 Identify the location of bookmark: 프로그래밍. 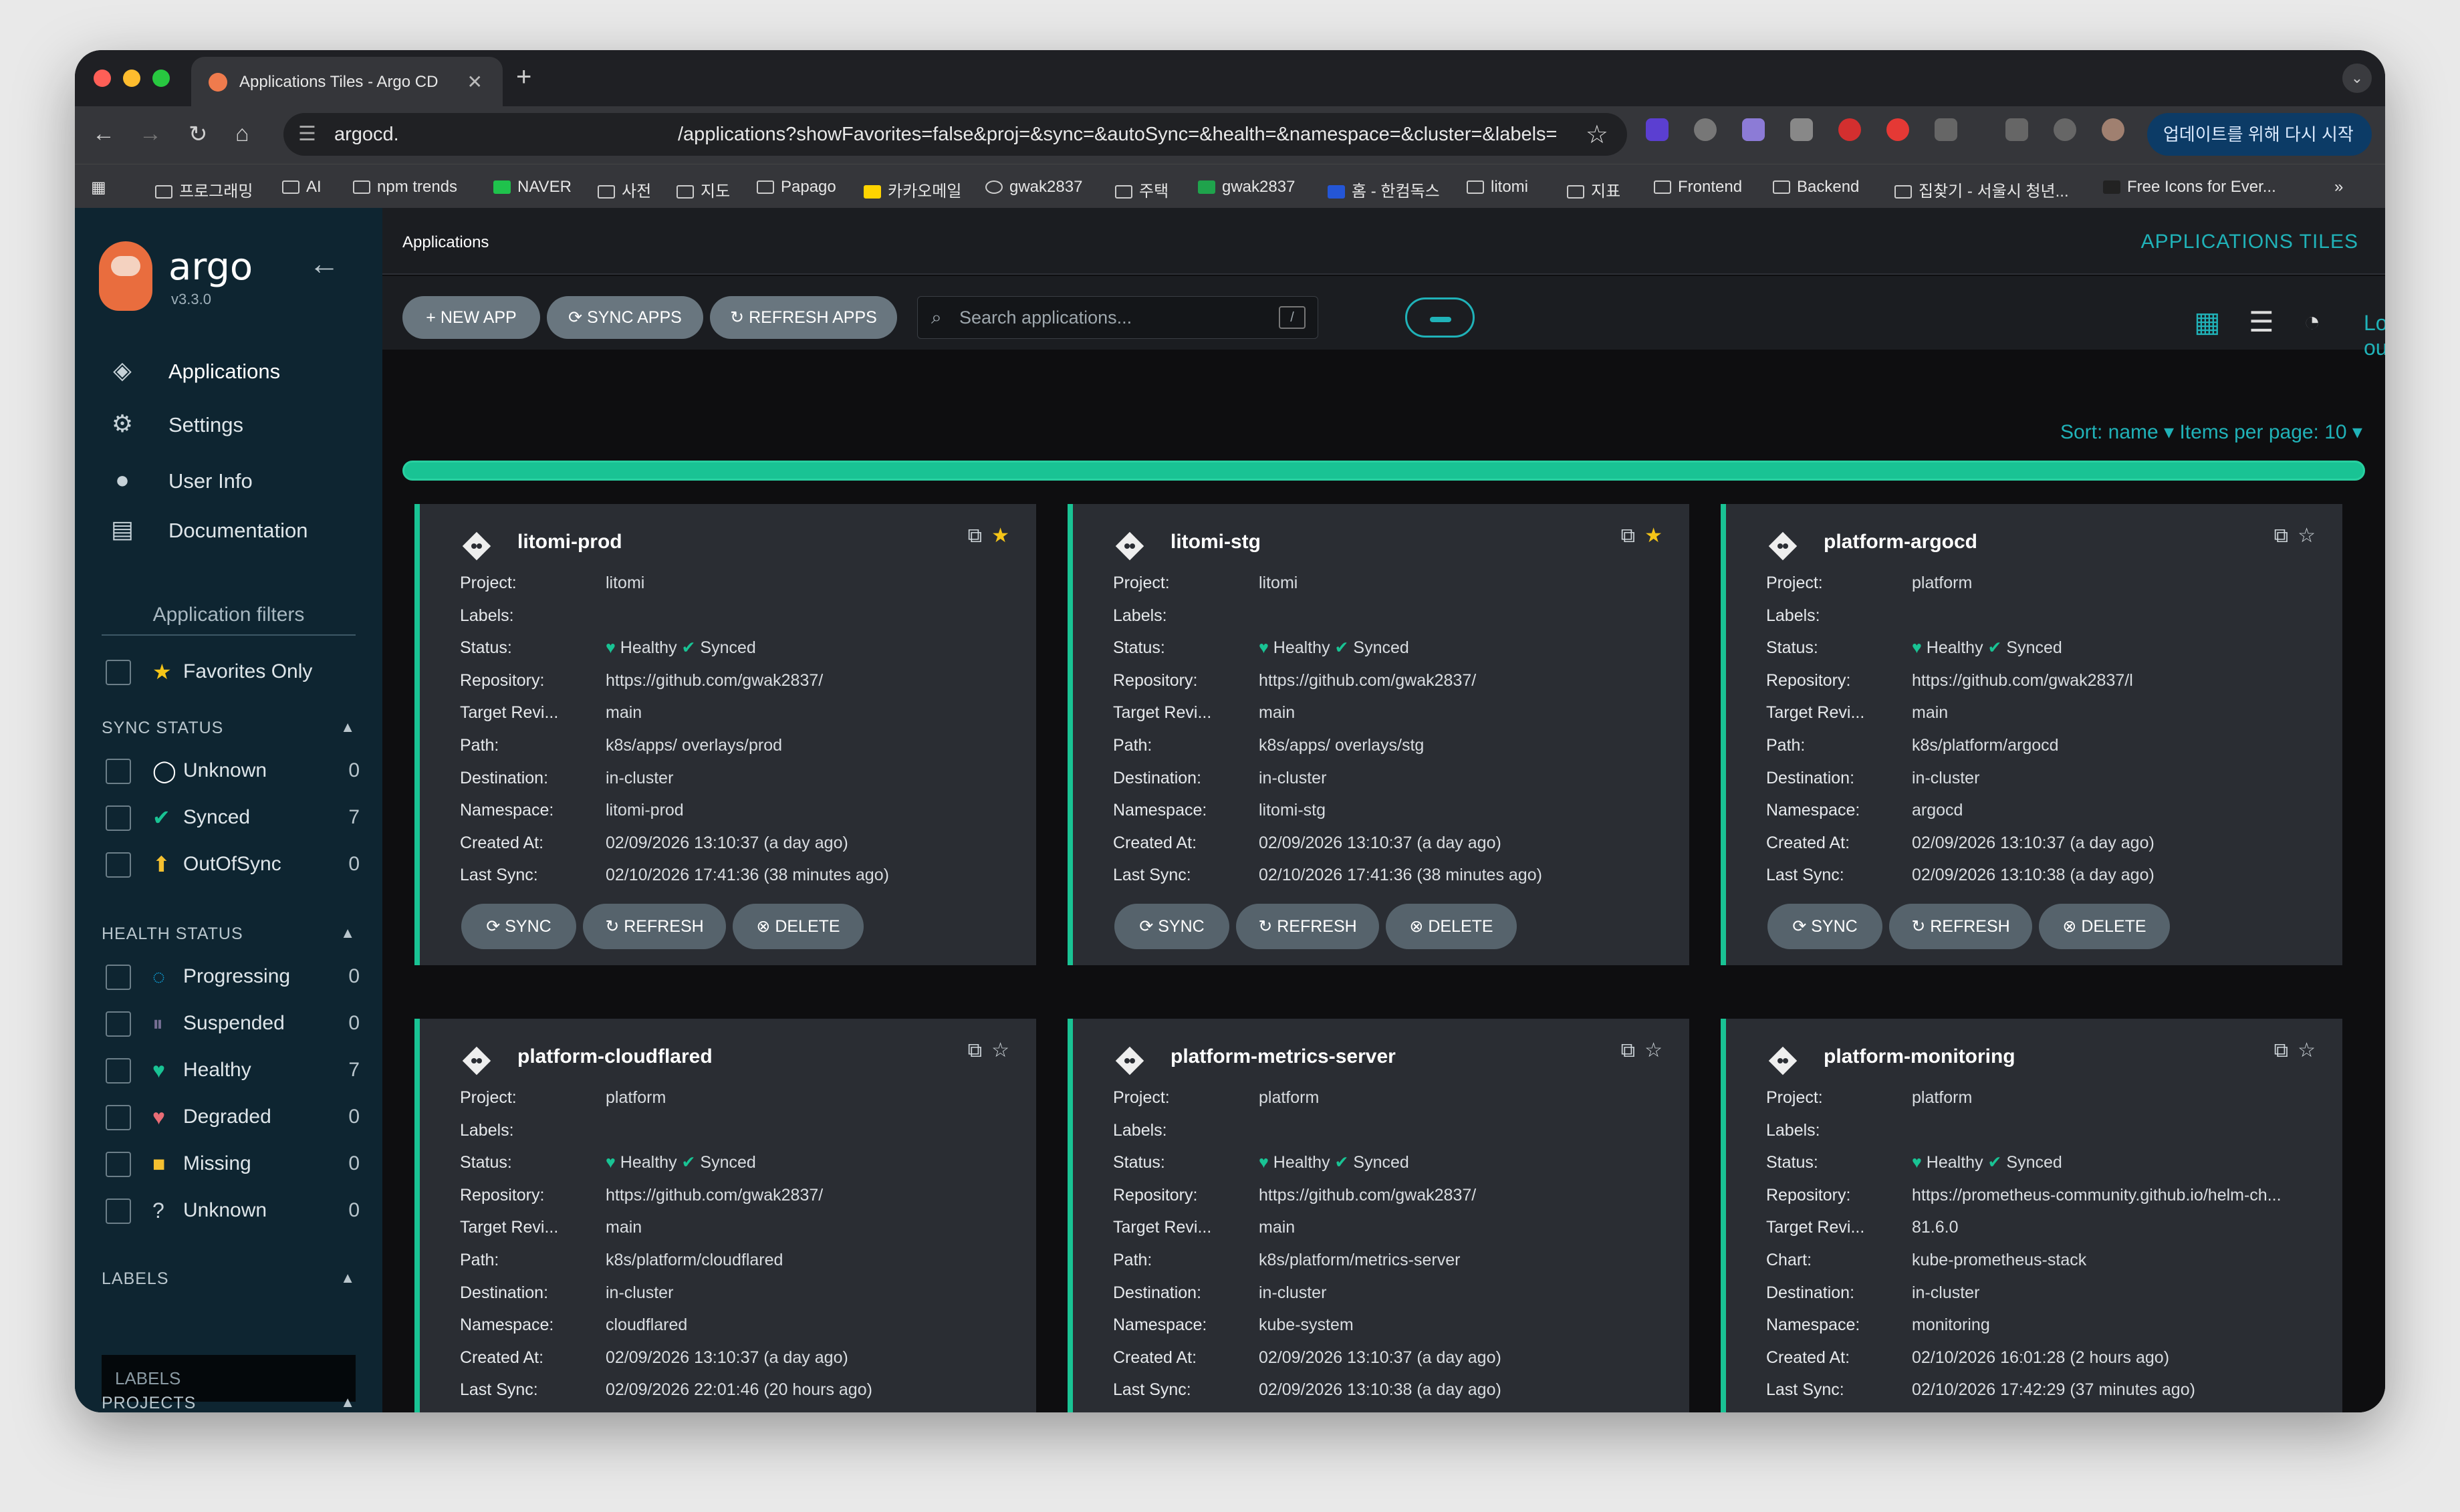
(204, 190).